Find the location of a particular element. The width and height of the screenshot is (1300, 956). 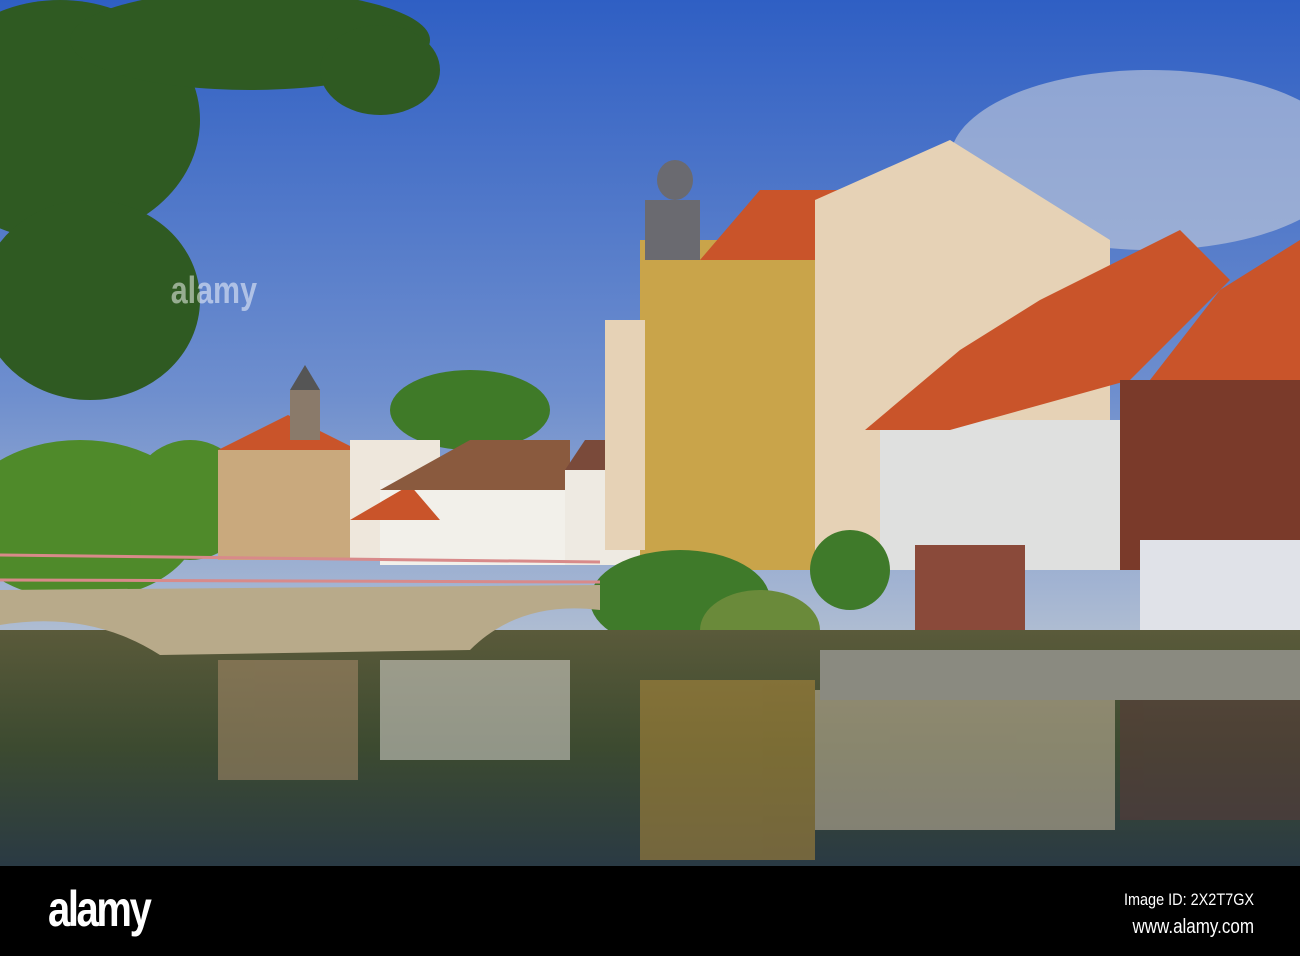

site-url: www.alamy.com is located at coordinates (1193, 927).